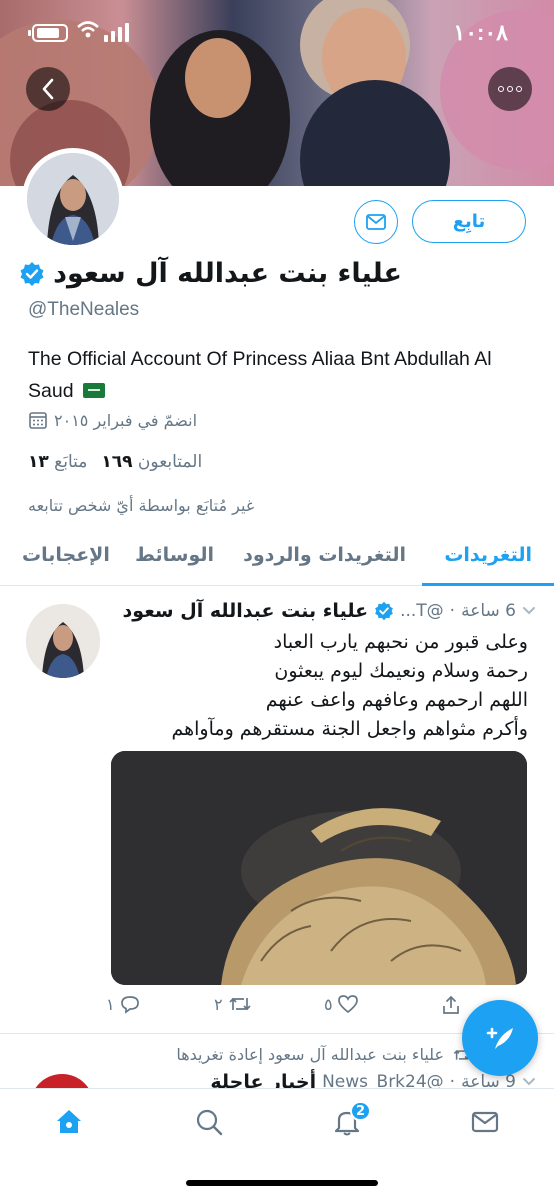  What do you see at coordinates (277, 31) in the screenshot?
I see `status-bar: ١٠:٠٨` at bounding box center [277, 31].